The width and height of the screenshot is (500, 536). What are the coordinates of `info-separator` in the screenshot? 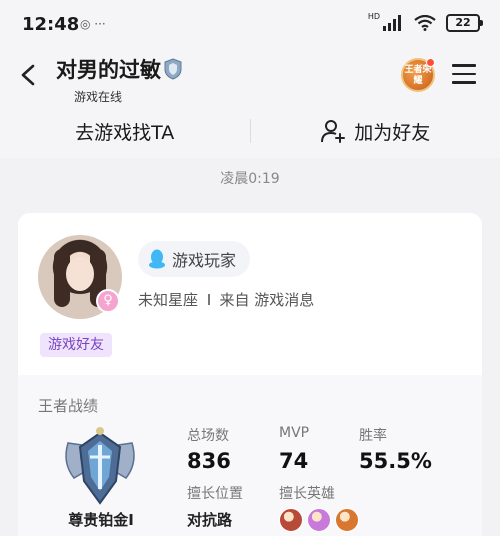 It's located at (209, 299).